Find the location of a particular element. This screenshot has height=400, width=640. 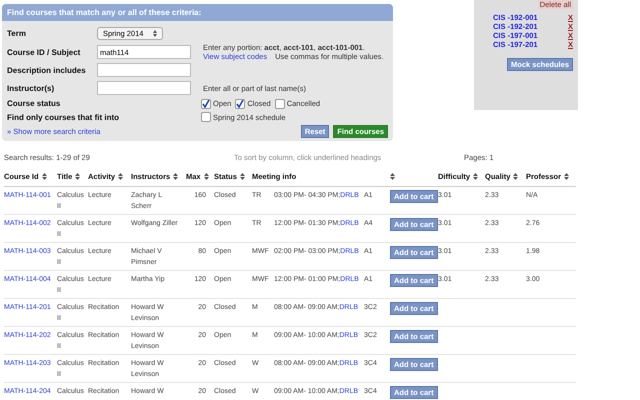

field-label: Instructor(s) is located at coordinates (31, 88).